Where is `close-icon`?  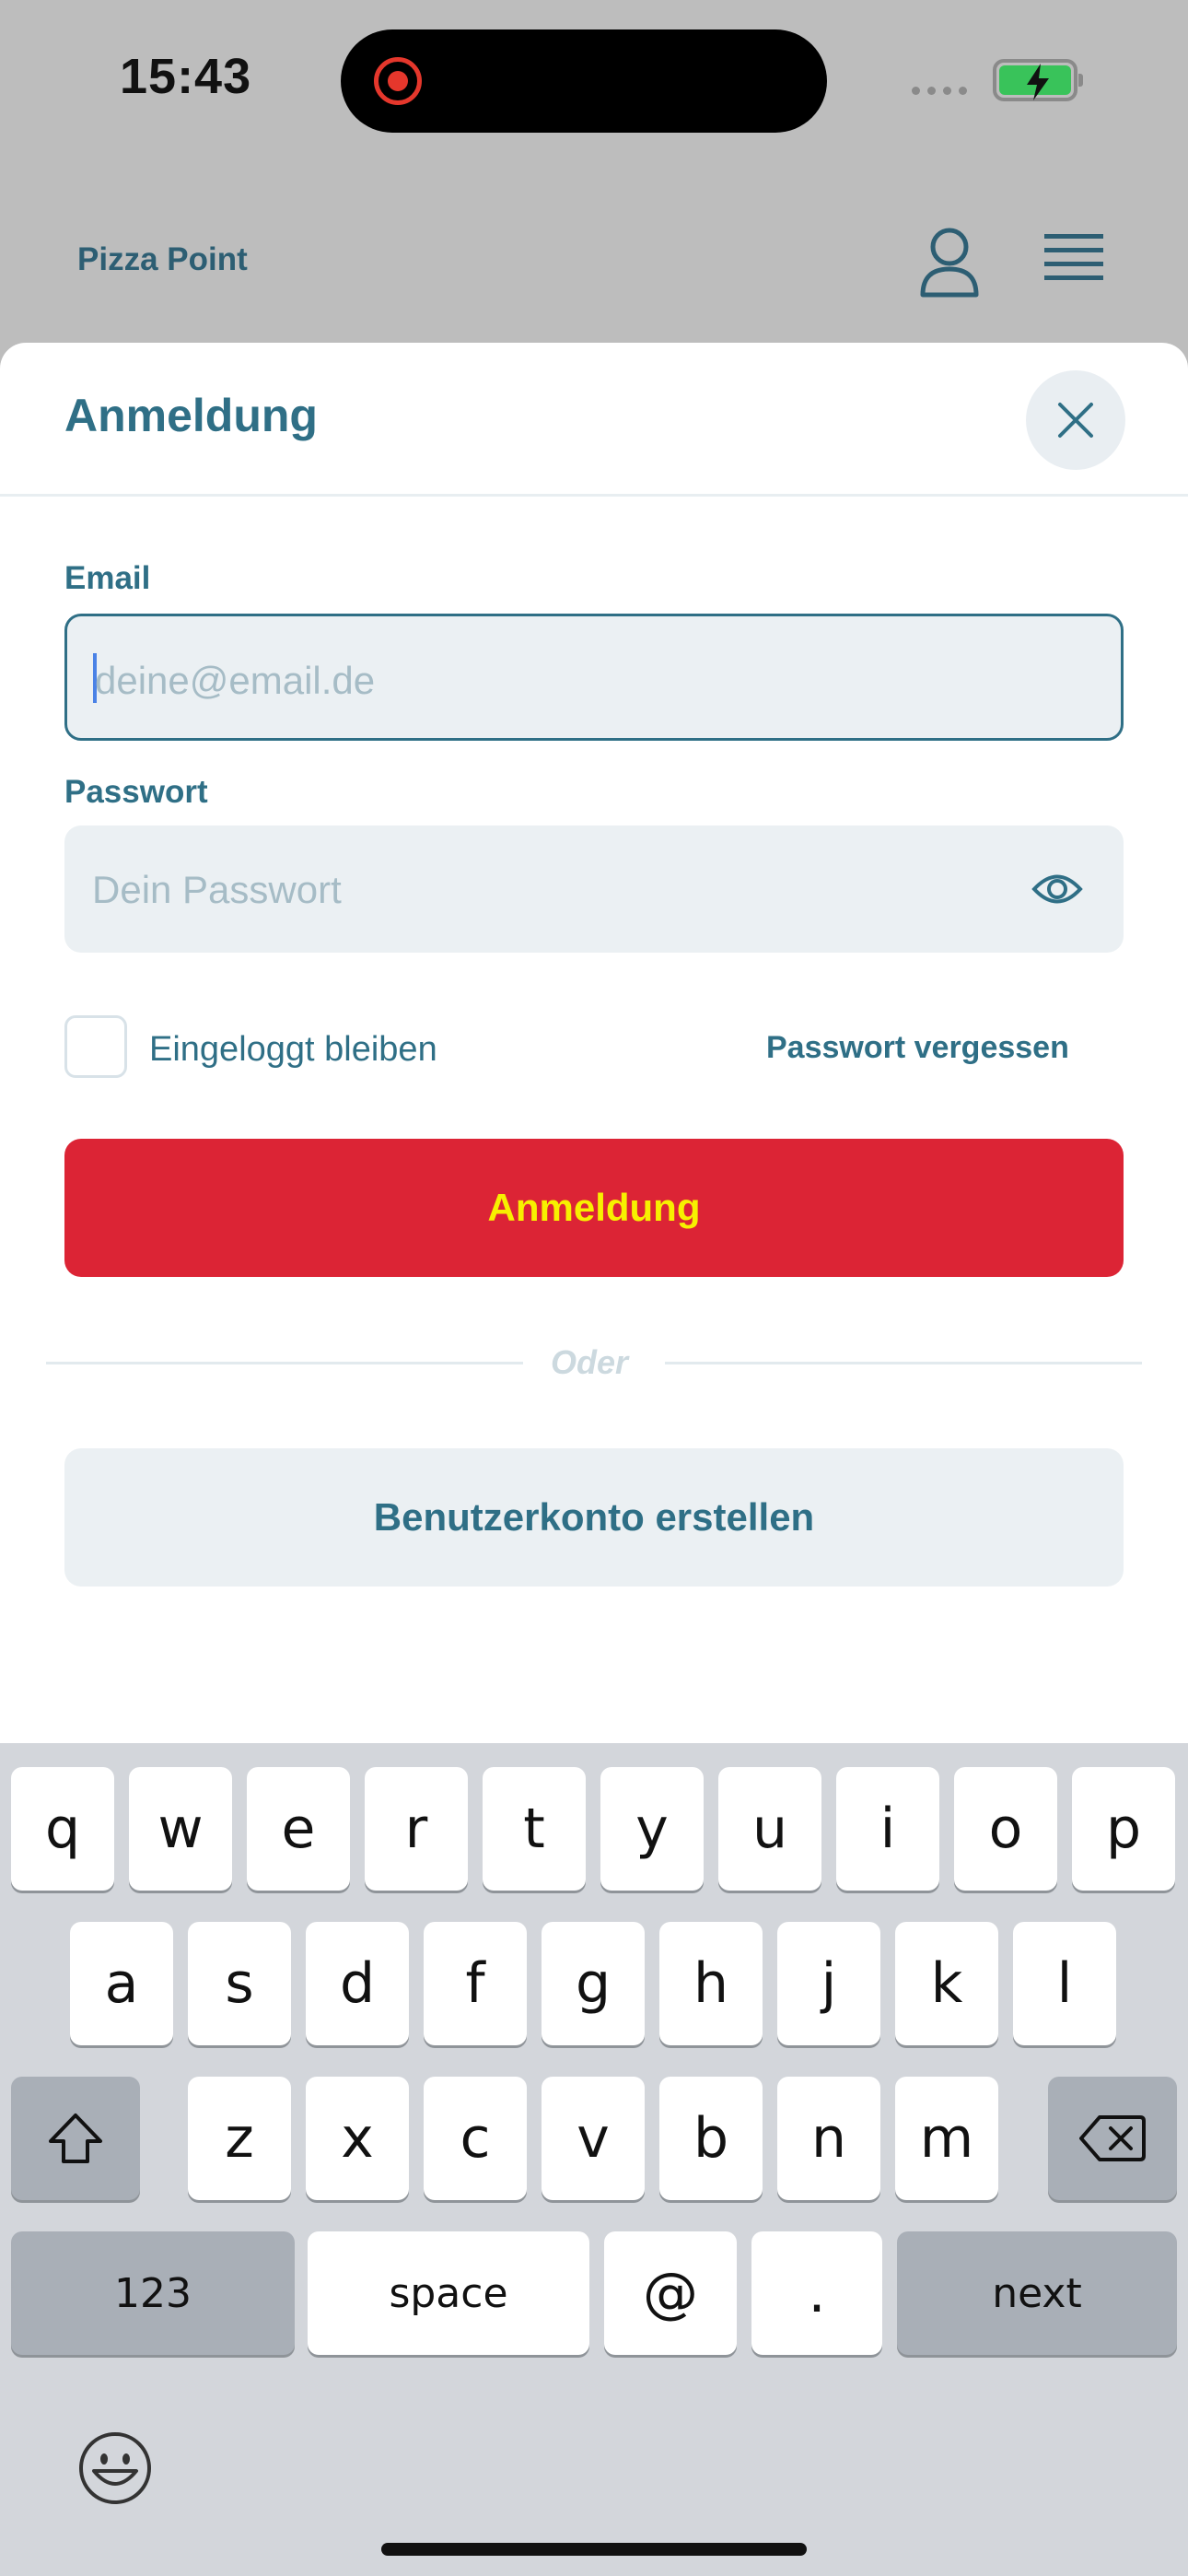
close-icon is located at coordinates (1075, 420).